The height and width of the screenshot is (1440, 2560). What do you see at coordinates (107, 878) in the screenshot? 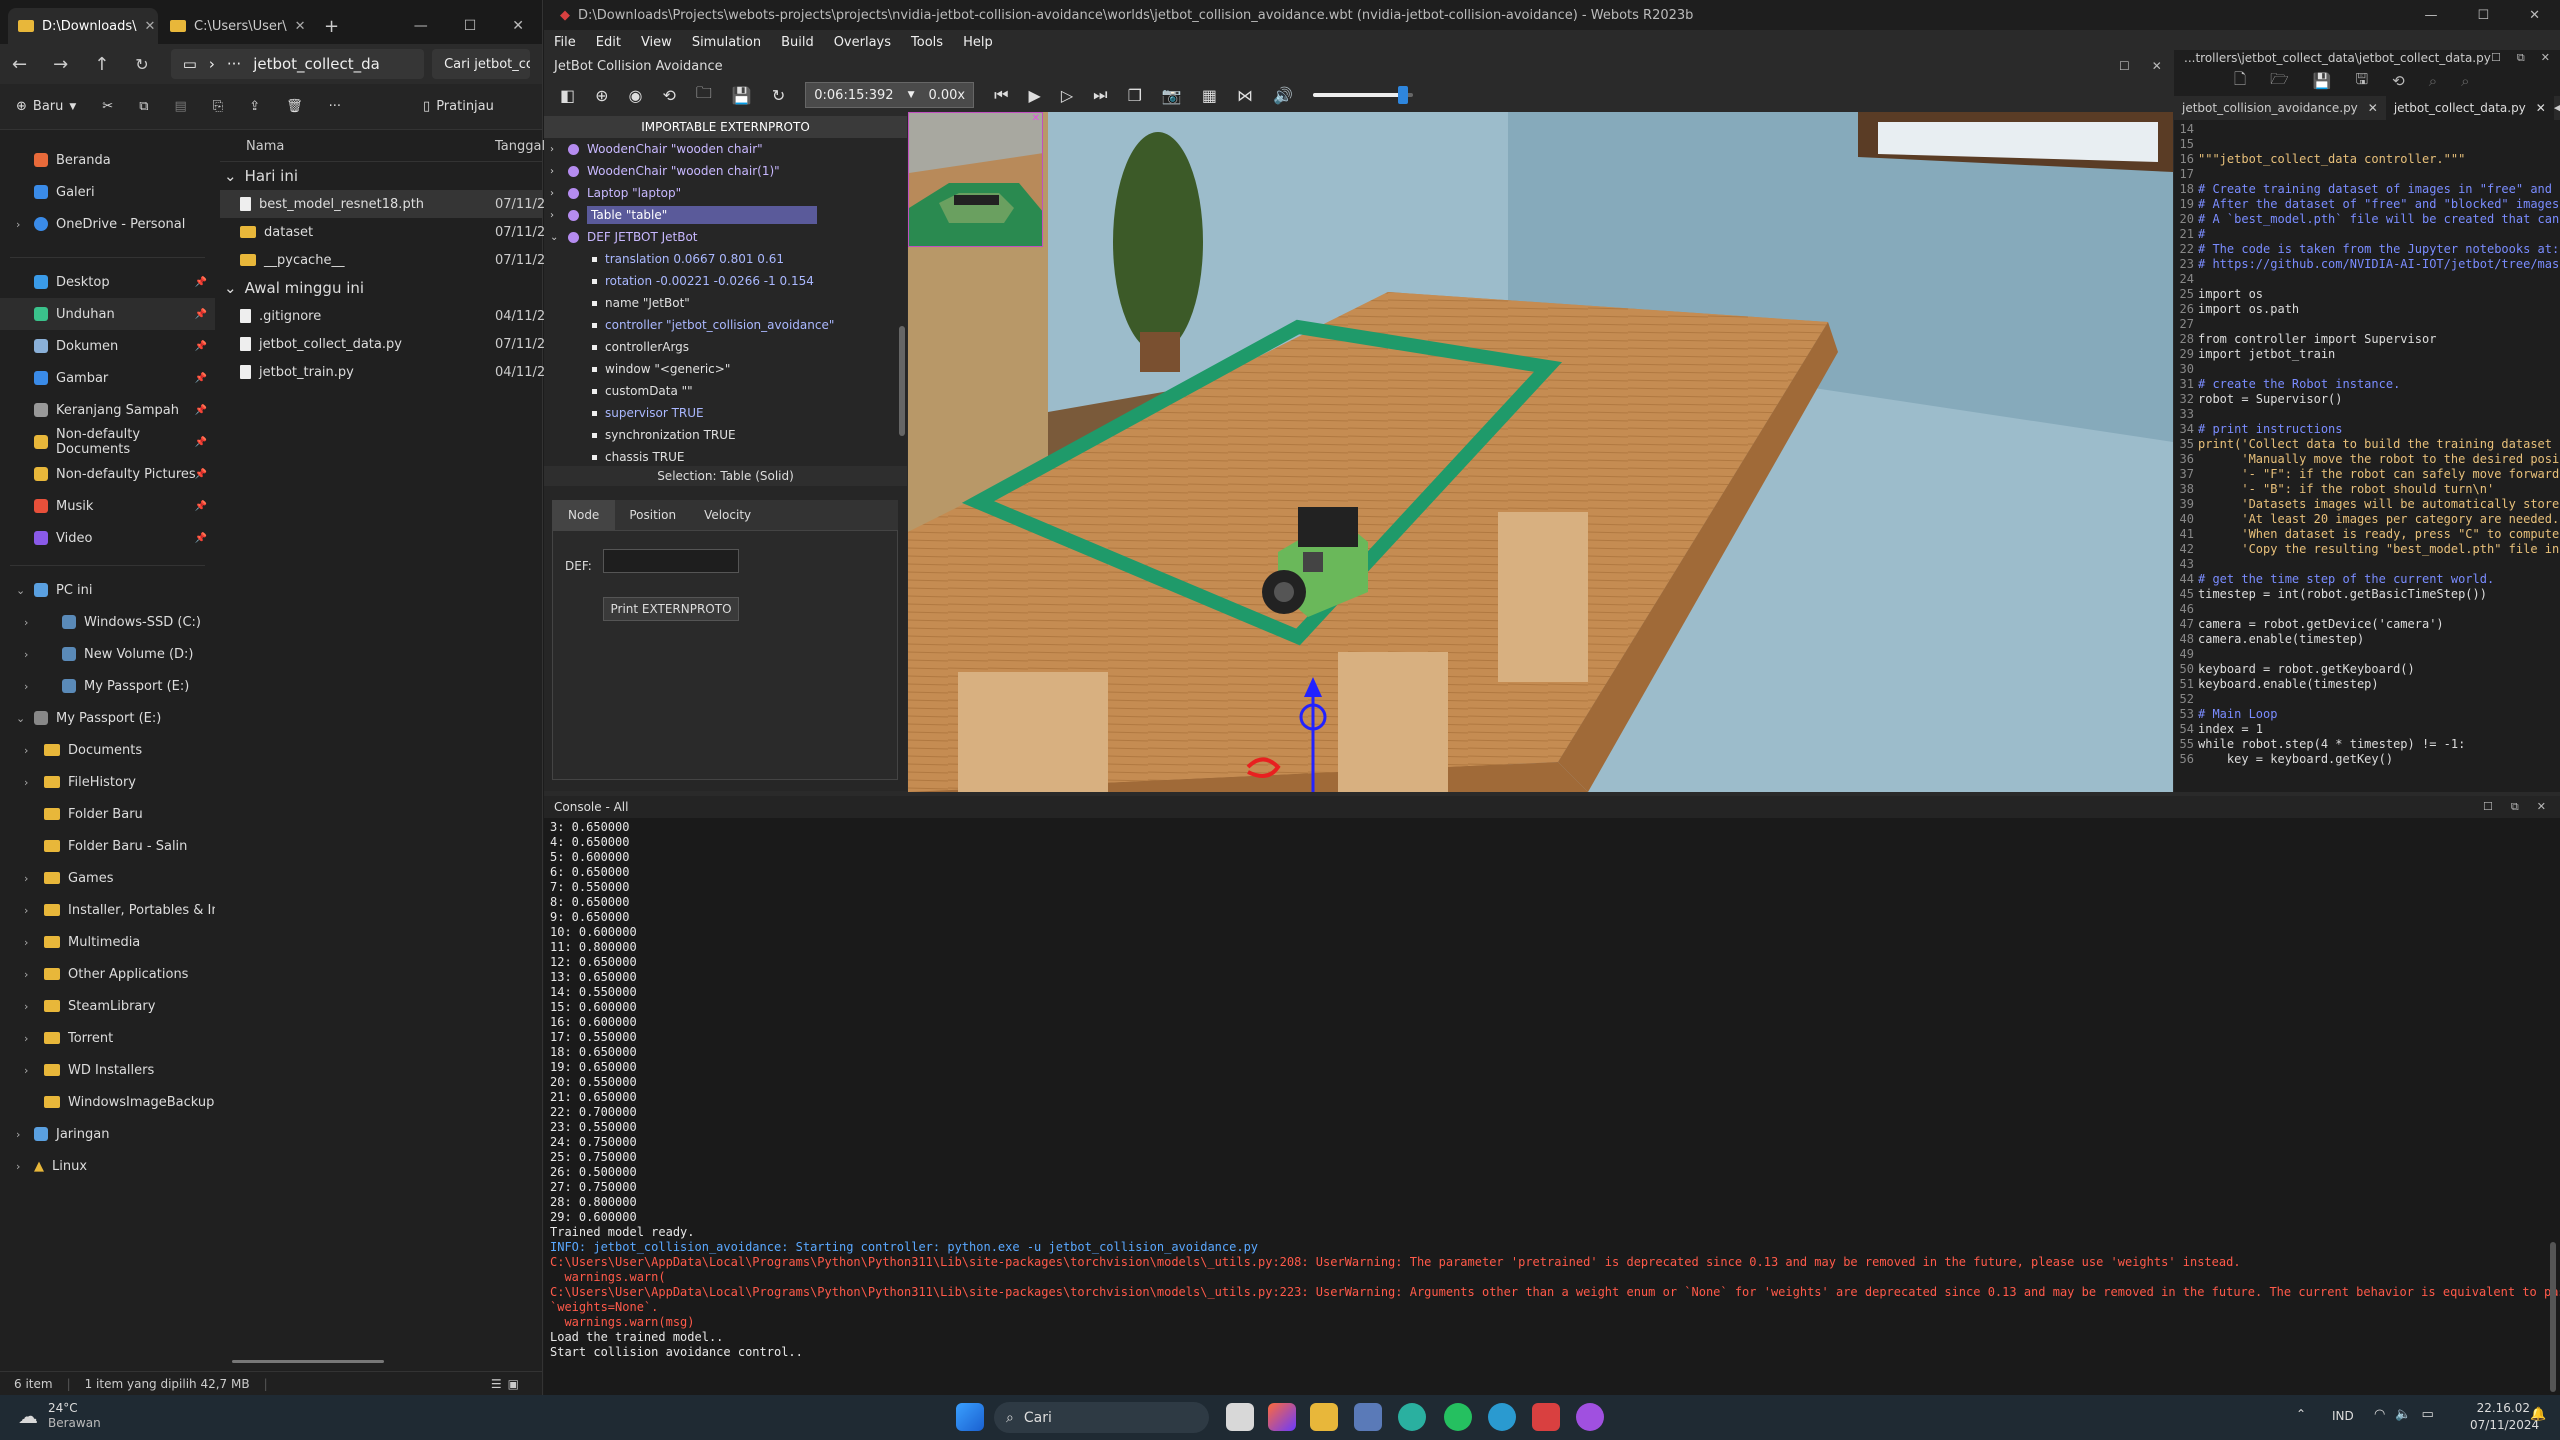
I see `nav-item-folder: › Games` at bounding box center [107, 878].